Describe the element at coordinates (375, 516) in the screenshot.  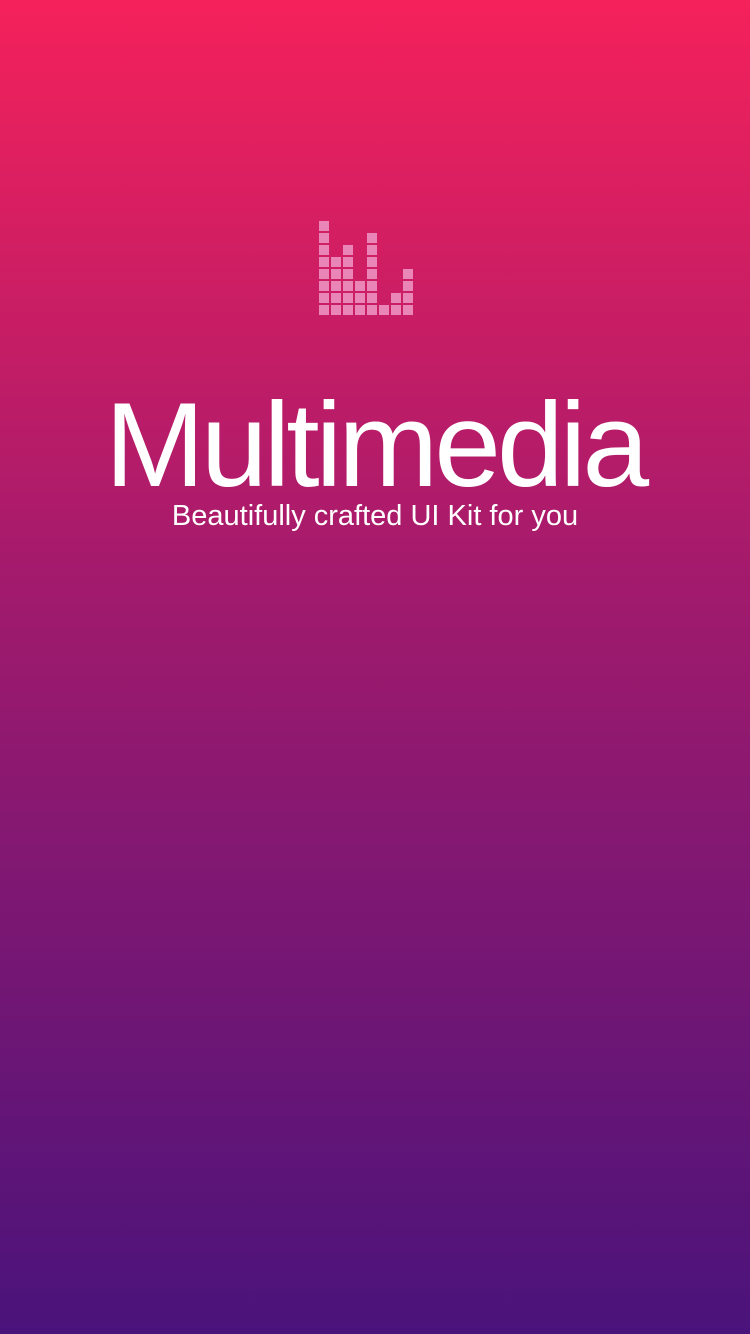
I see `app-subtitle: Beautifully crafted UI Kit for you` at that location.